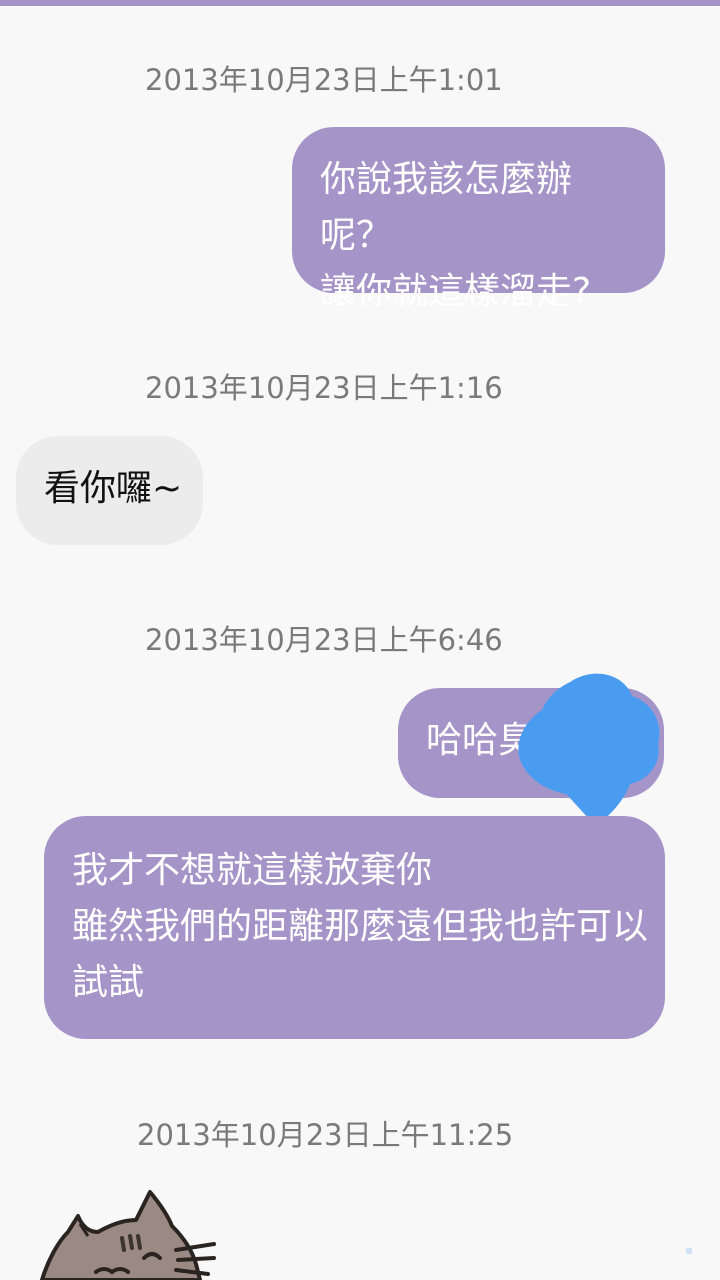 This screenshot has height=1280, width=720. I want to click on message-timestamp: 2013年10月23日上午1:01, so click(324, 80).